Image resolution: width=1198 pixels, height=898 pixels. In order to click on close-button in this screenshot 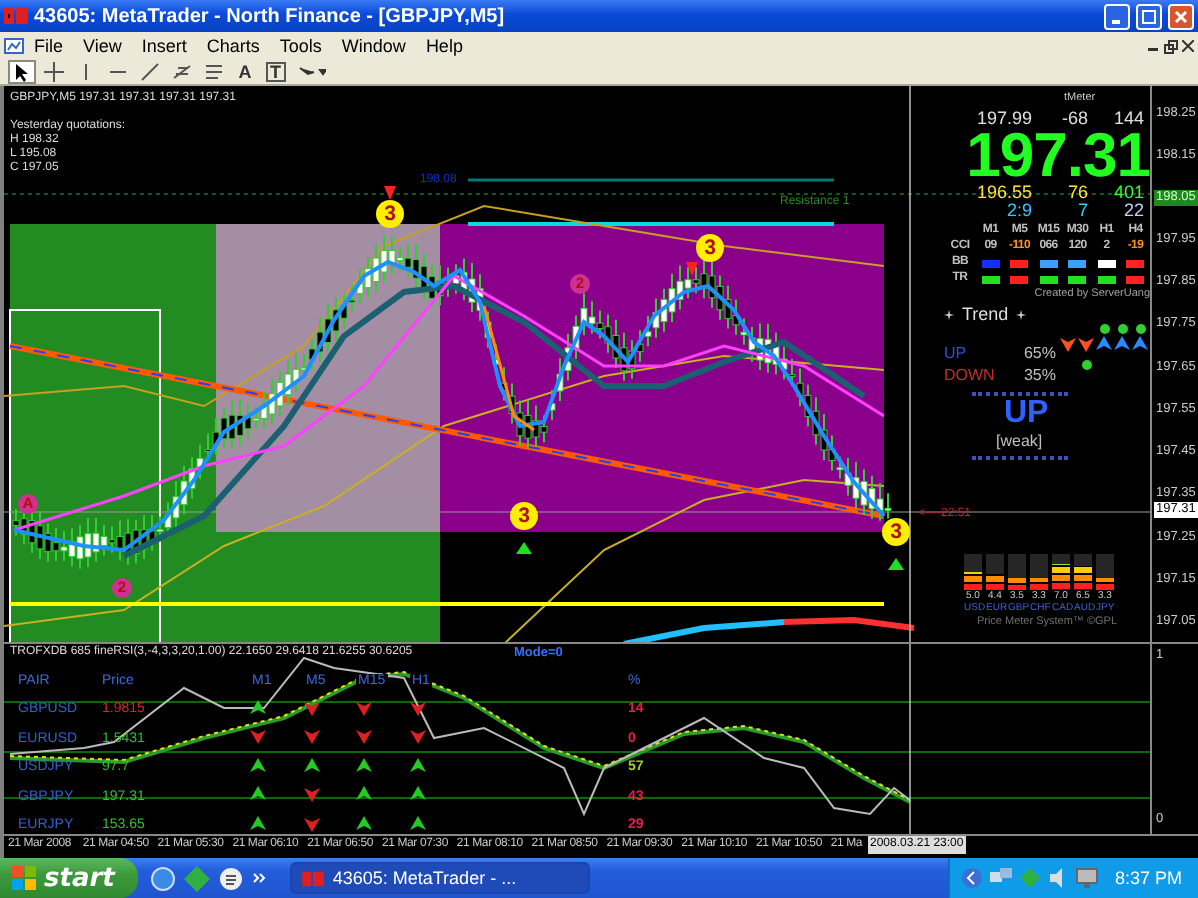, I will do `click(1181, 16)`.